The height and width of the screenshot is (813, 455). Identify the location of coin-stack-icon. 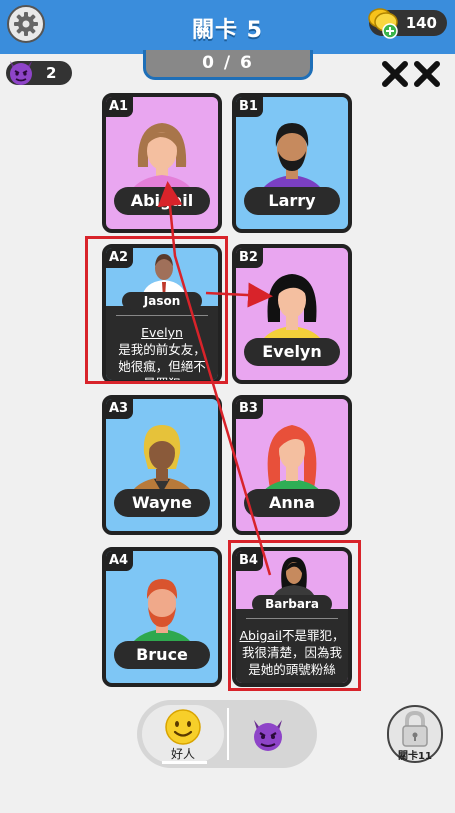
(383, 22).